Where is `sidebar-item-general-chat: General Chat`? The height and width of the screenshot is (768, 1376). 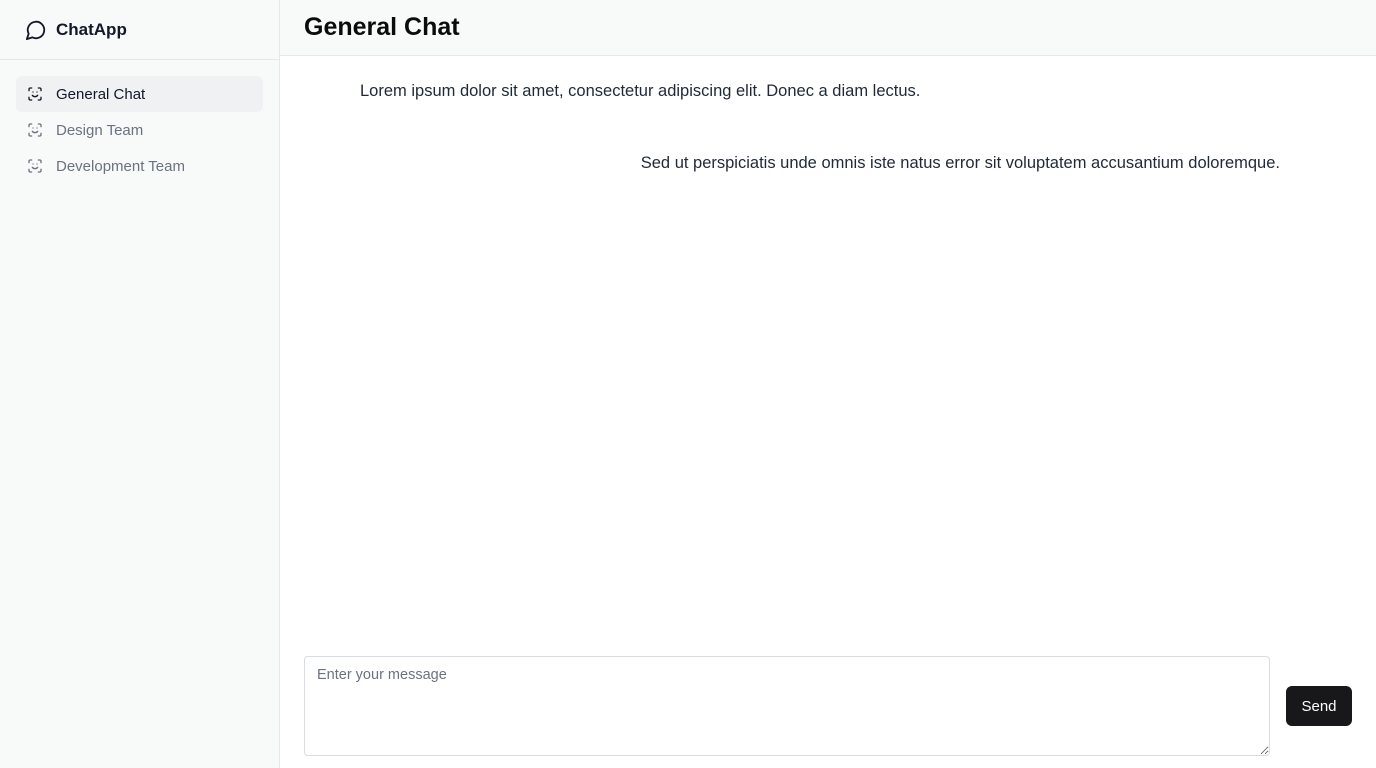 sidebar-item-general-chat: General Chat is located at coordinates (139, 94).